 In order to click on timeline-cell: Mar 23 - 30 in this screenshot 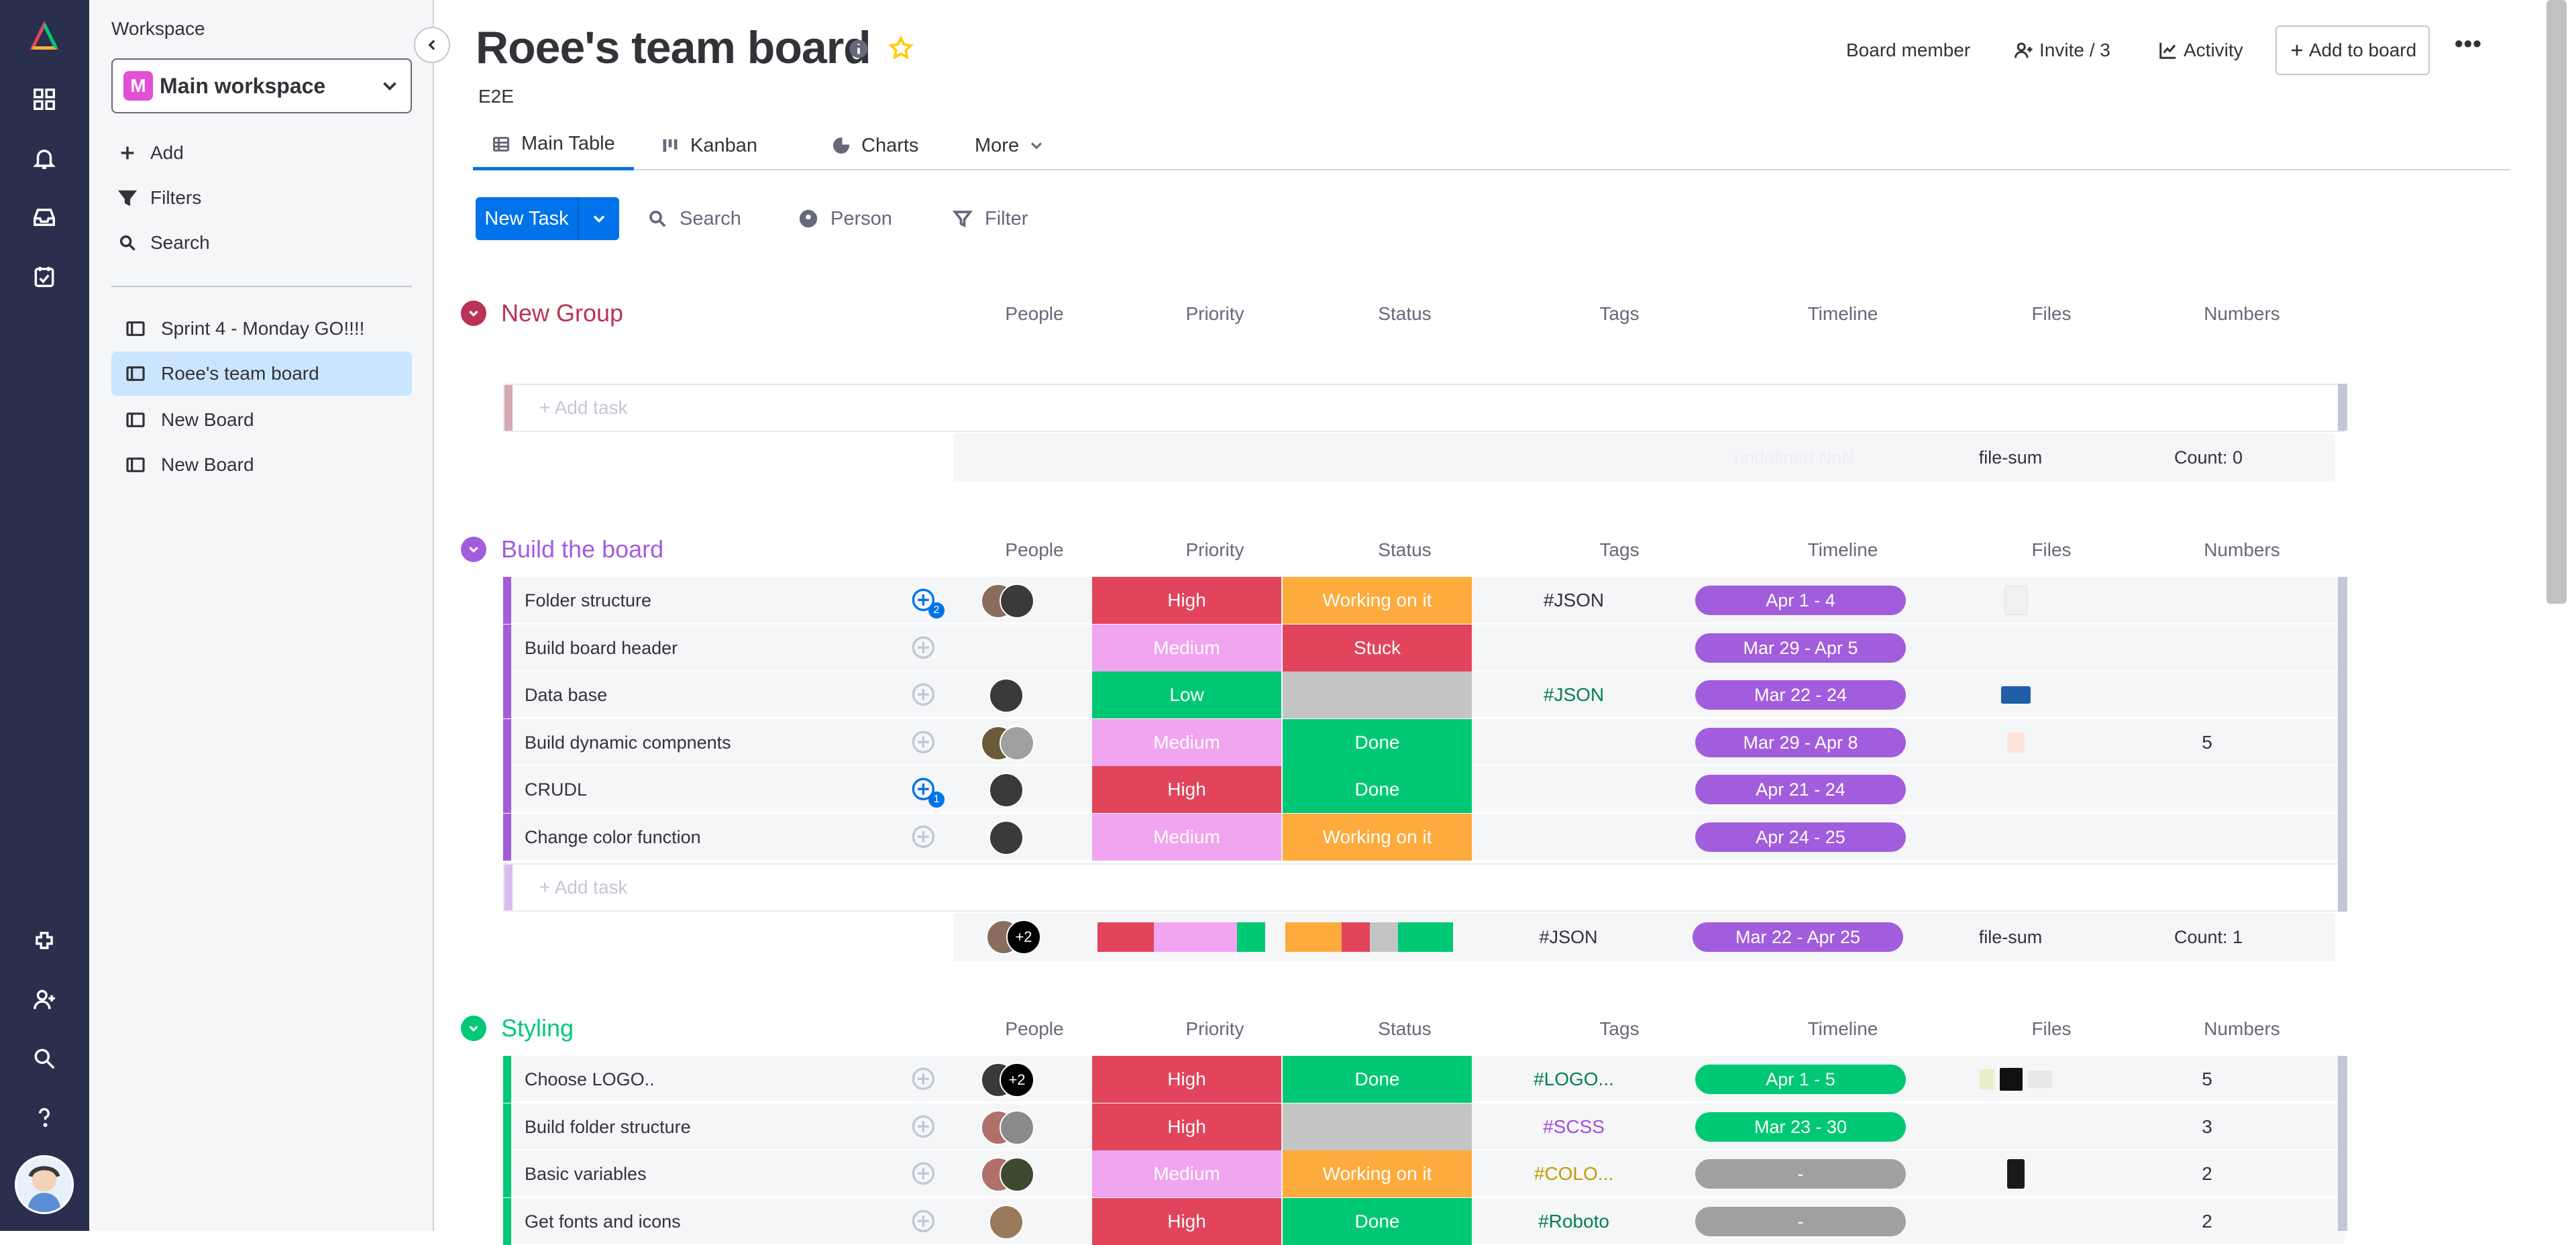, I will do `click(1800, 1126)`.